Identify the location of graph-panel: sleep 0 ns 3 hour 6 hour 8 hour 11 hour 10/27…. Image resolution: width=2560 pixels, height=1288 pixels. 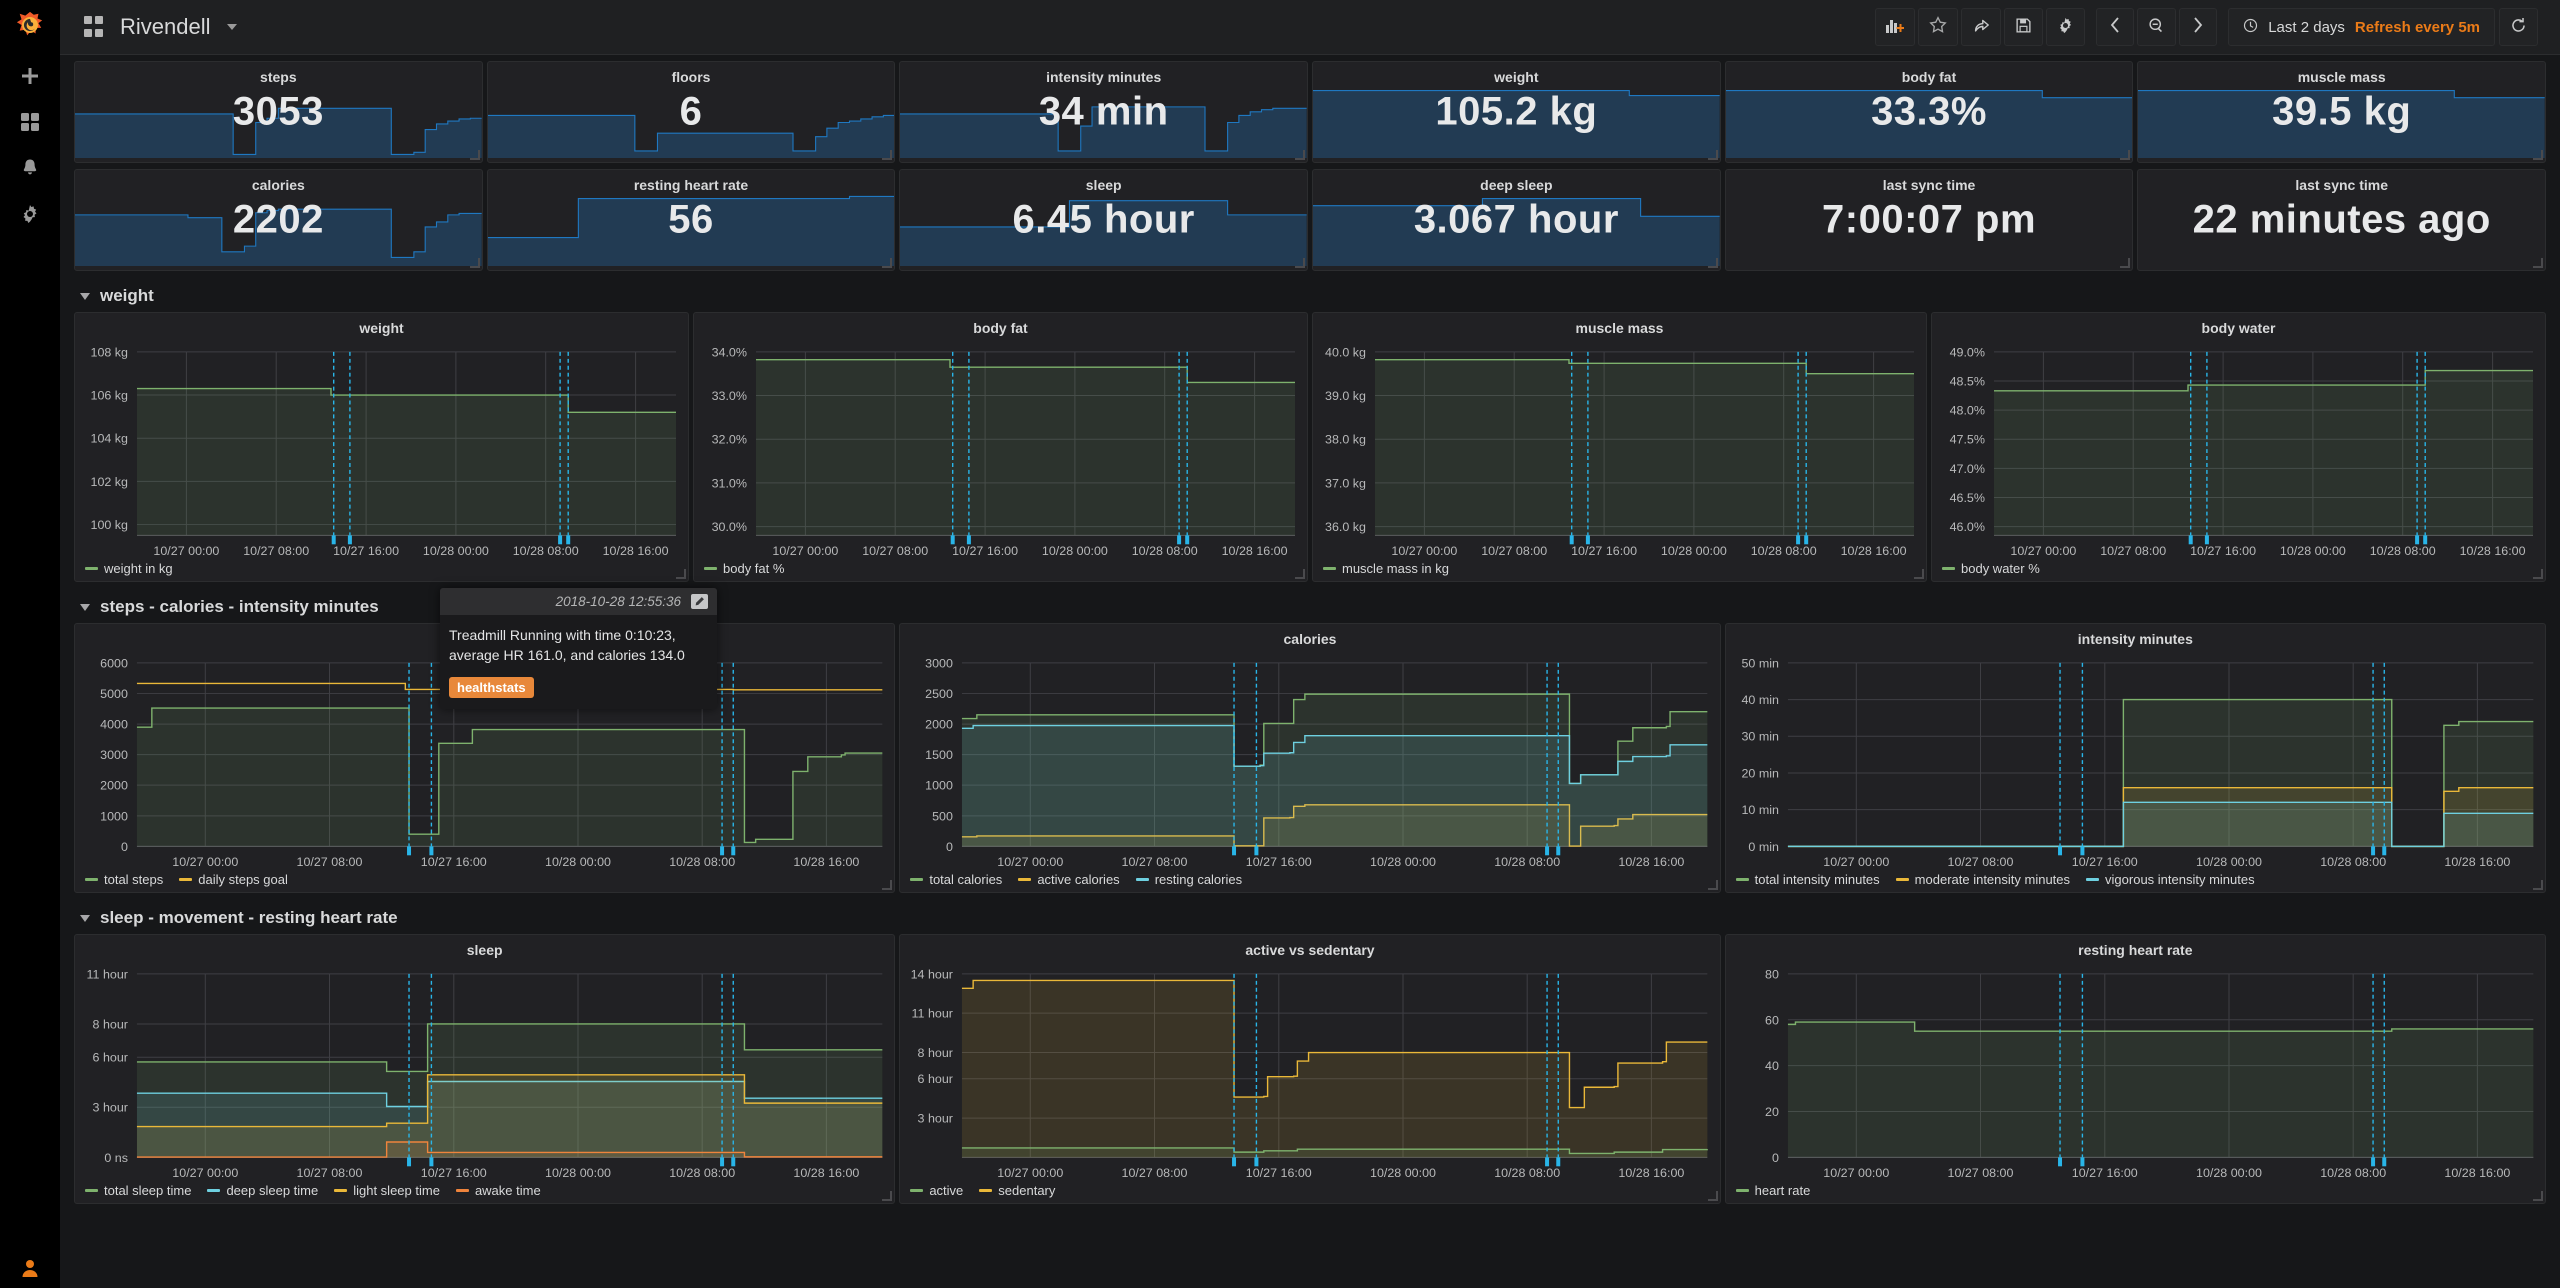
(485, 1069).